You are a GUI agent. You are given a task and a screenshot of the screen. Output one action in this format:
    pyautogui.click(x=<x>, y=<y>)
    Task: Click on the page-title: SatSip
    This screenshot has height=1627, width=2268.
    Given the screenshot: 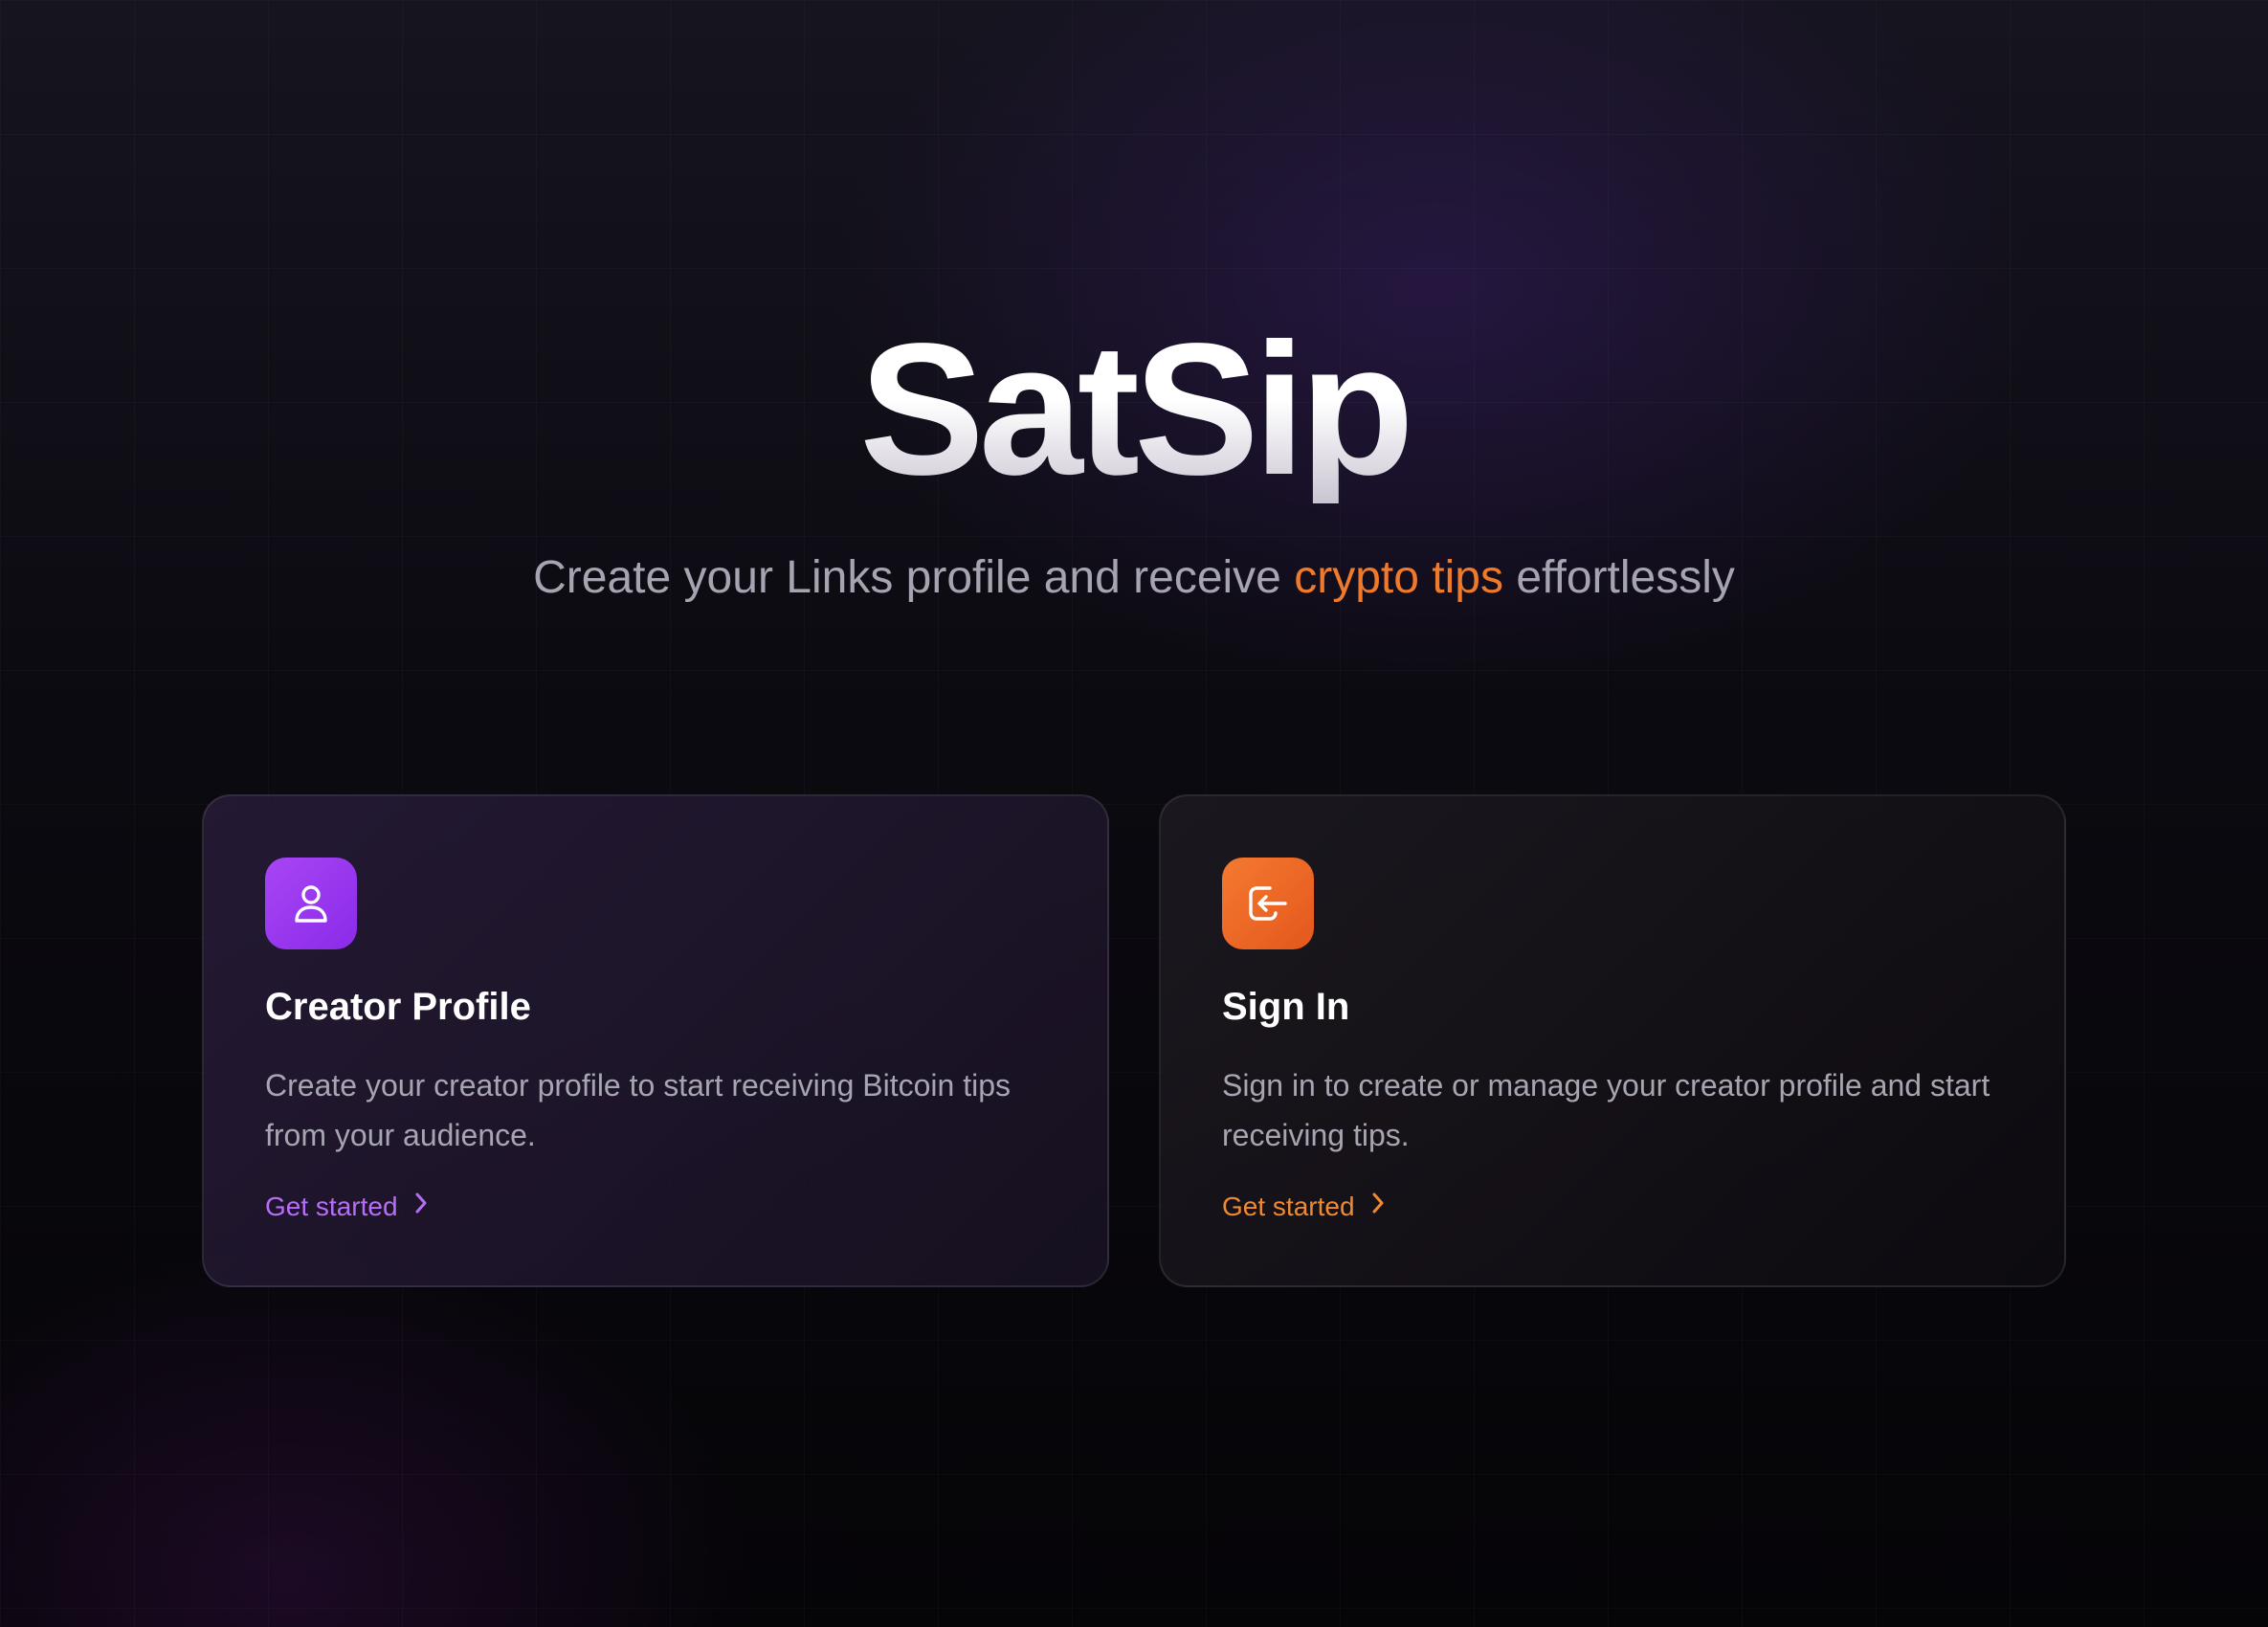 What is the action you would take?
    pyautogui.click(x=1134, y=409)
    